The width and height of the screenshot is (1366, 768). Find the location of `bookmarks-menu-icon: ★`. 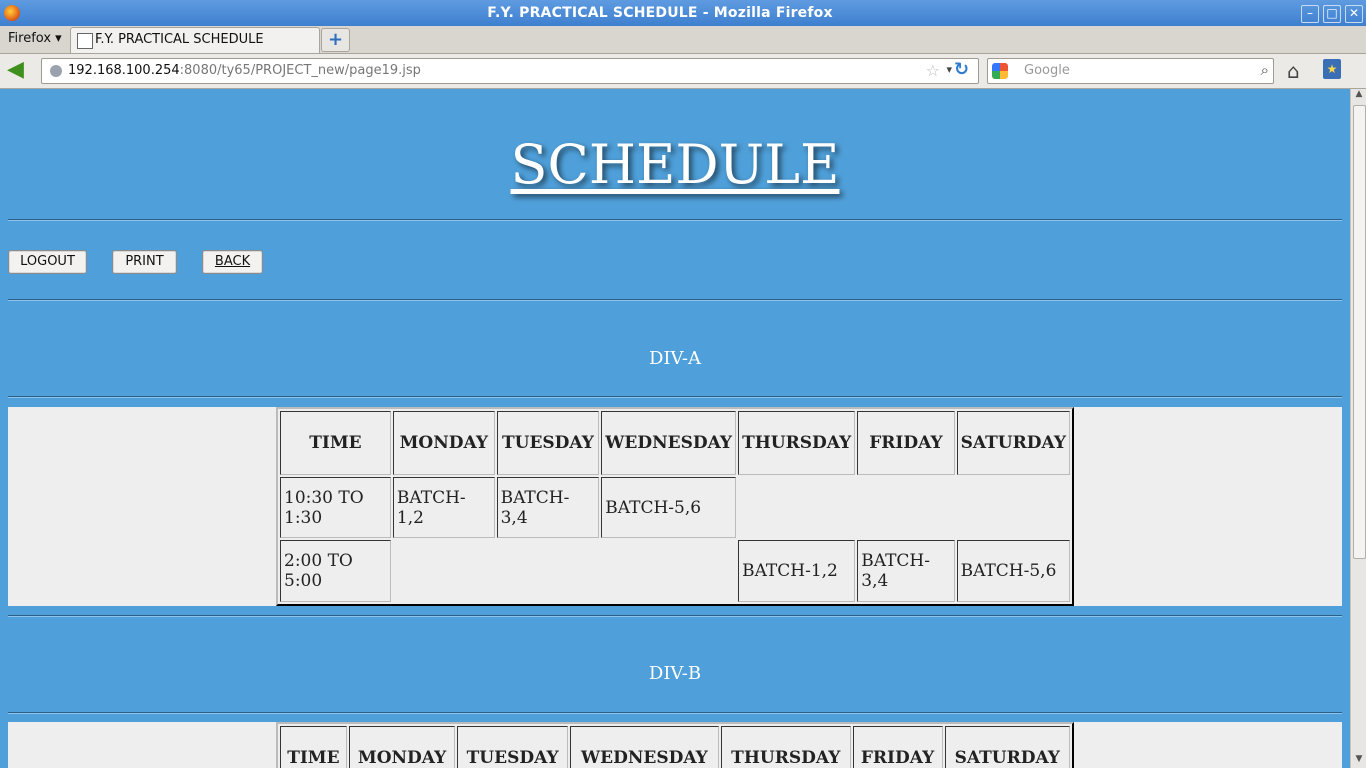

bookmarks-menu-icon: ★ is located at coordinates (1332, 69).